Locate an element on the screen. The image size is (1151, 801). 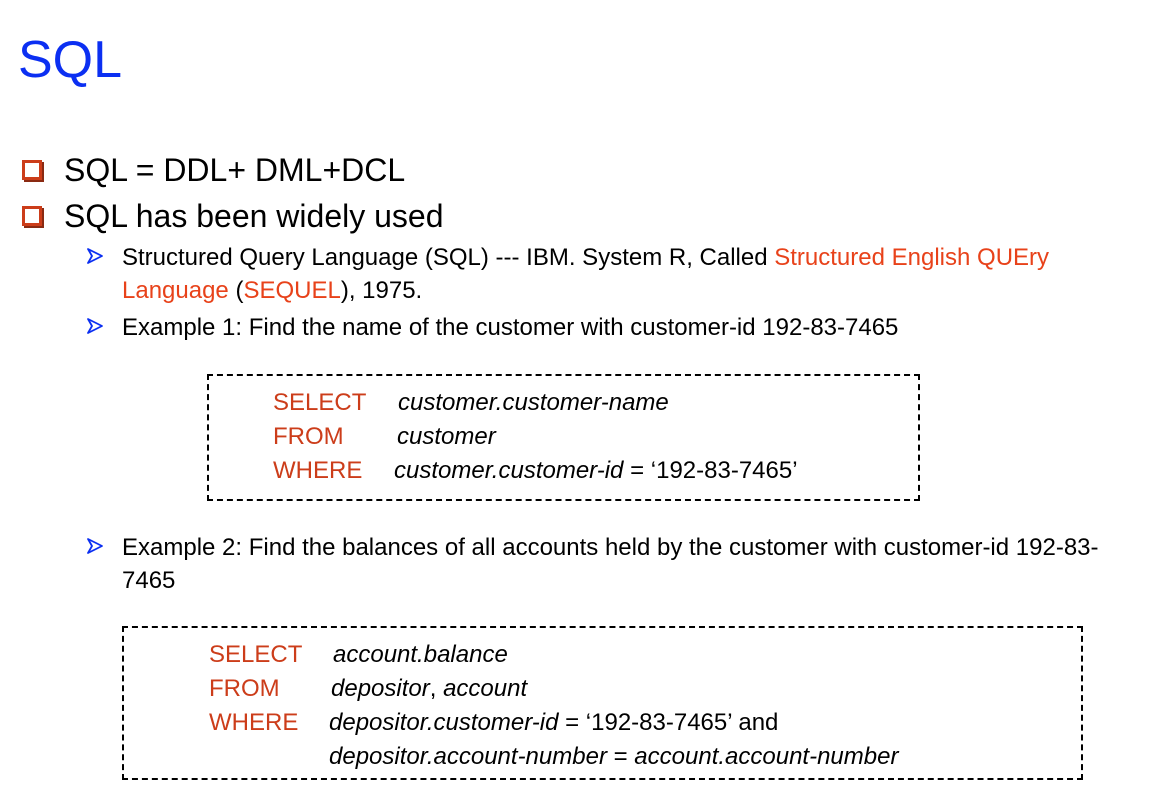
sql-line: SELECT account.balance is located at coordinates (358, 655).